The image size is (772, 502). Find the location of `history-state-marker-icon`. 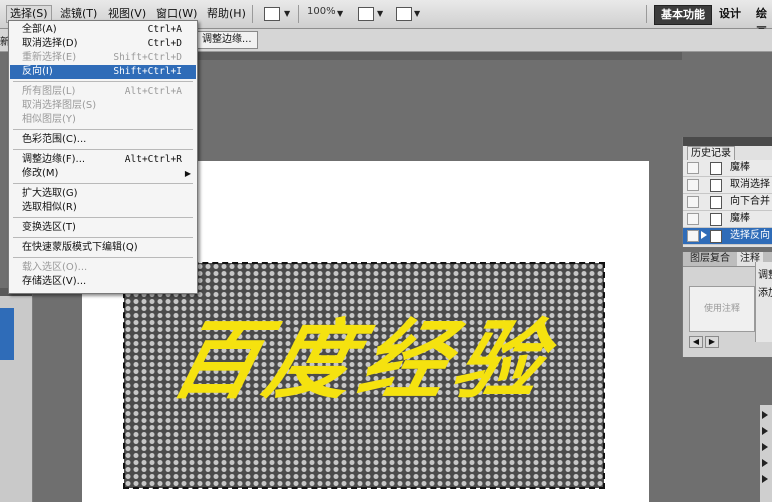

history-state-marker-icon is located at coordinates (704, 235).